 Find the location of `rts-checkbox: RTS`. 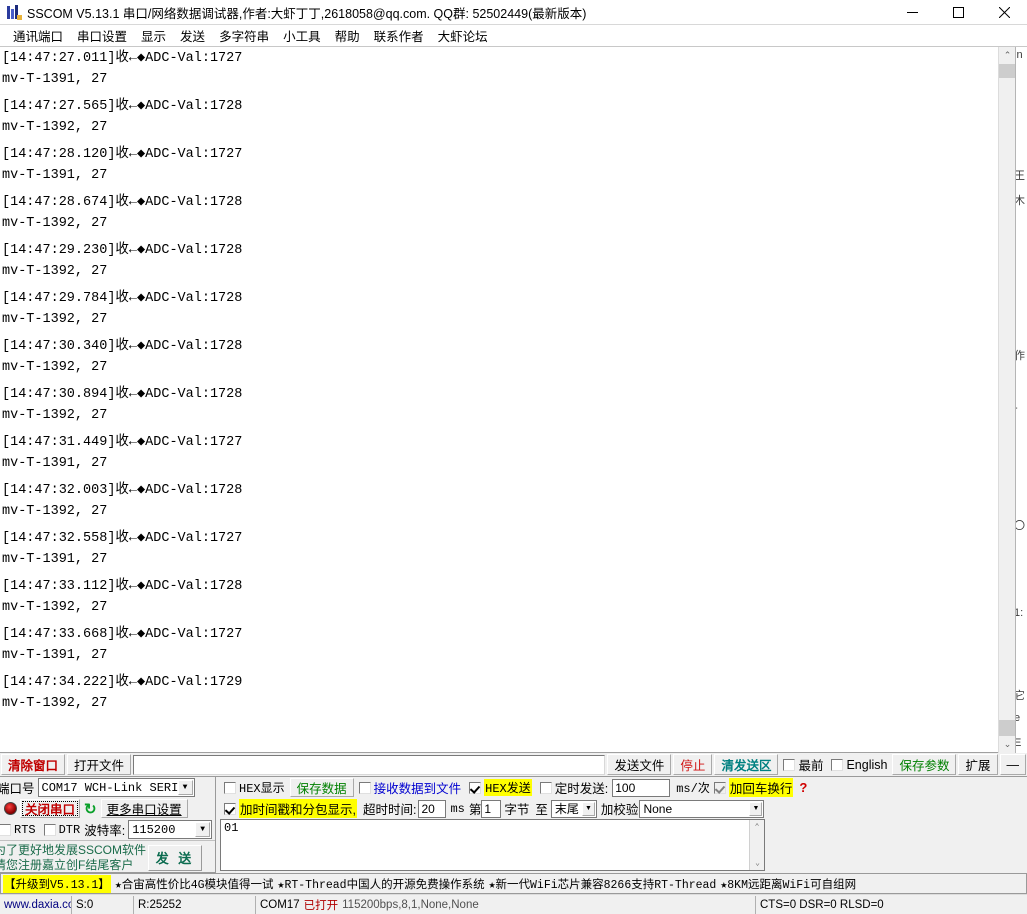

rts-checkbox: RTS is located at coordinates (18, 830).